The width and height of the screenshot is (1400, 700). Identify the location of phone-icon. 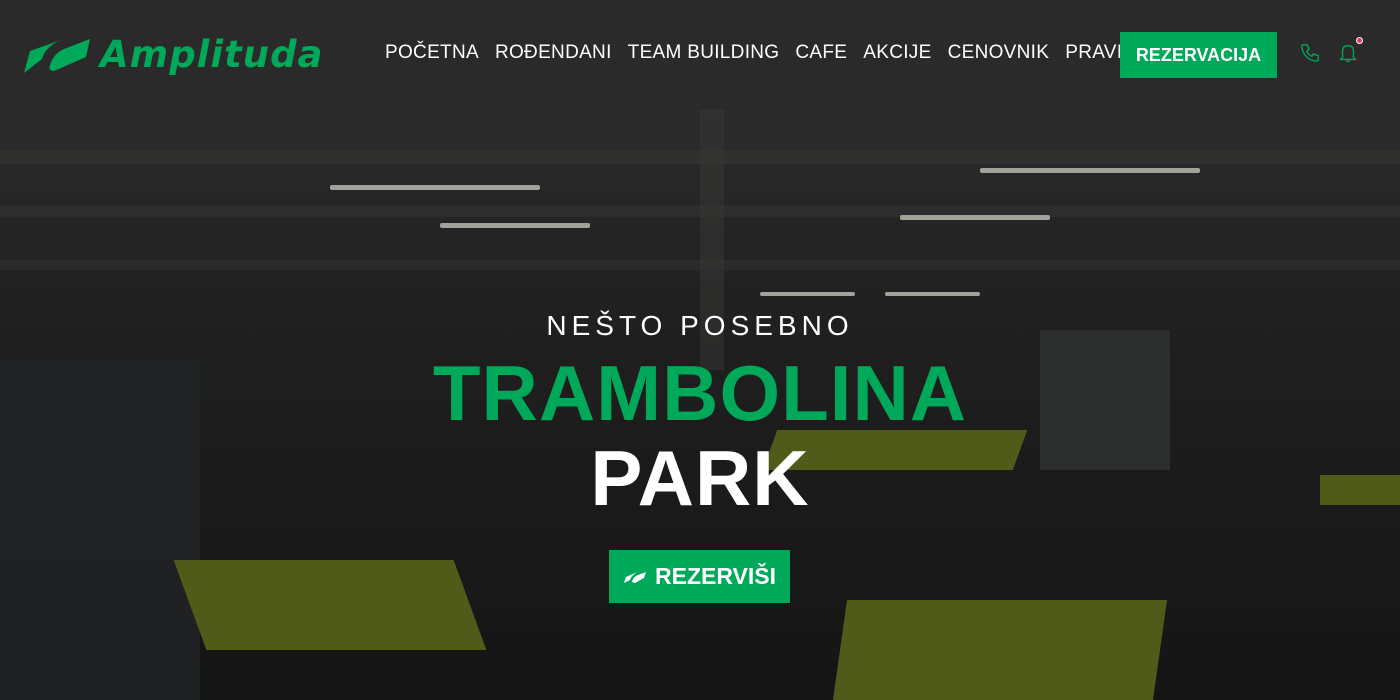
(1310, 53).